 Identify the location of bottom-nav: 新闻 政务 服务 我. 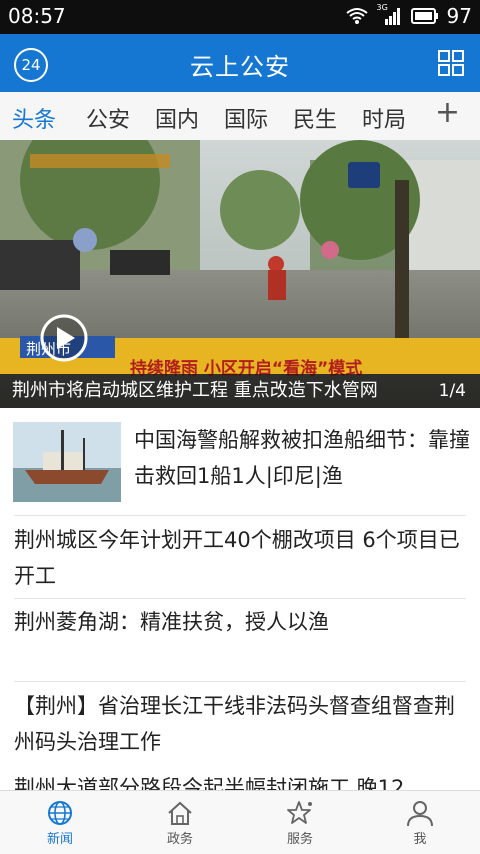
(240, 822).